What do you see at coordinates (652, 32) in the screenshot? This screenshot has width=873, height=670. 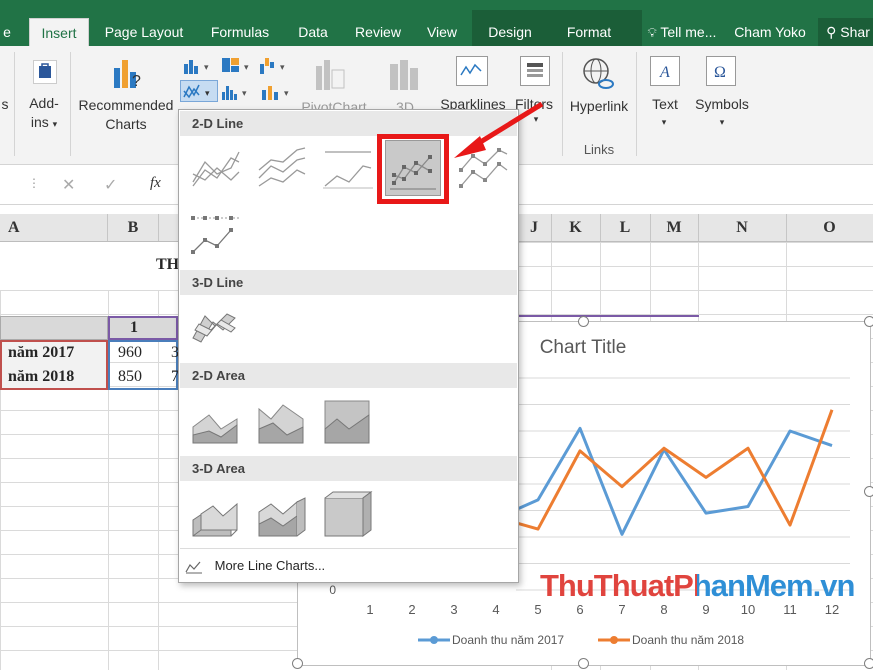 I see `lightbulb-icon: 💡︎` at bounding box center [652, 32].